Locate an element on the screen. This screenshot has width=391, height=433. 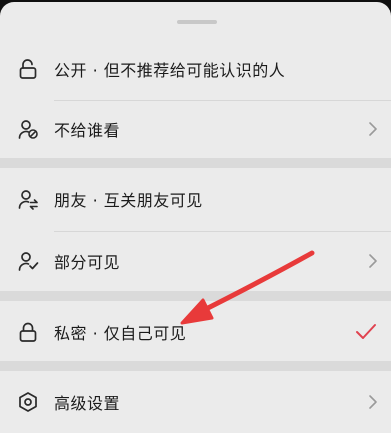
unlock-icon is located at coordinates (28, 69).